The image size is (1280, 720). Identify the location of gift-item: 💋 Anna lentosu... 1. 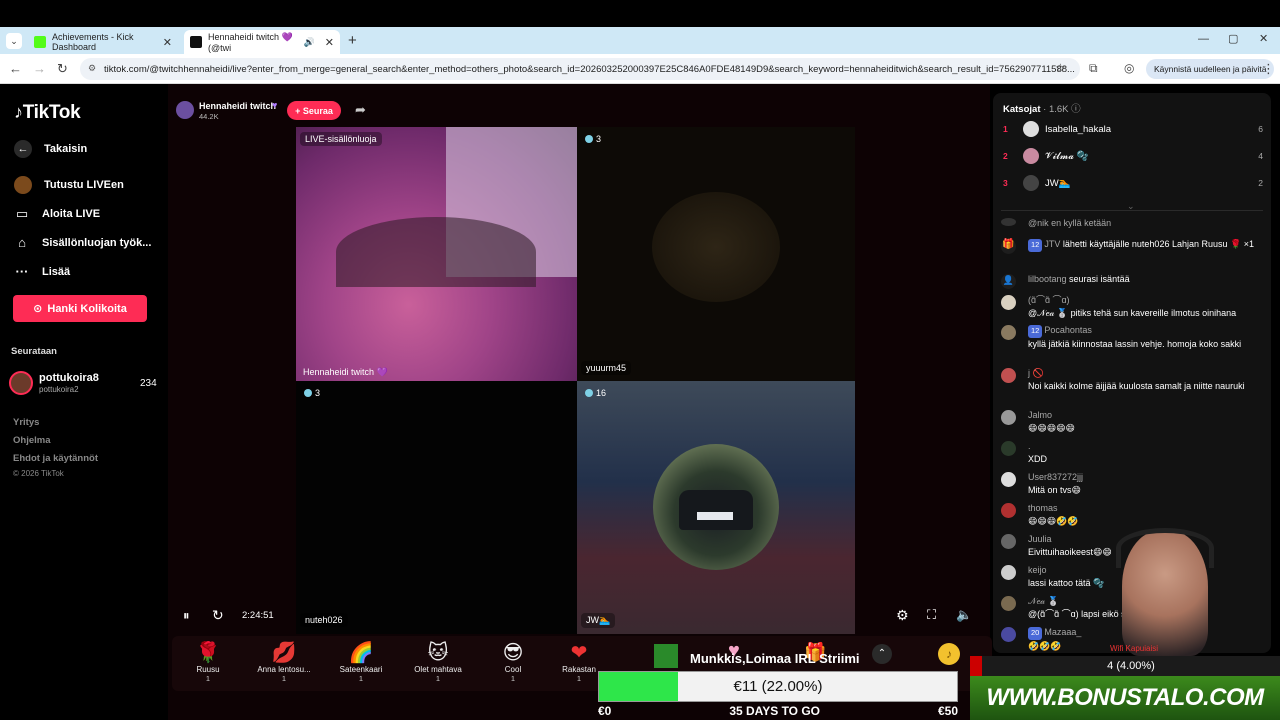
(284, 662).